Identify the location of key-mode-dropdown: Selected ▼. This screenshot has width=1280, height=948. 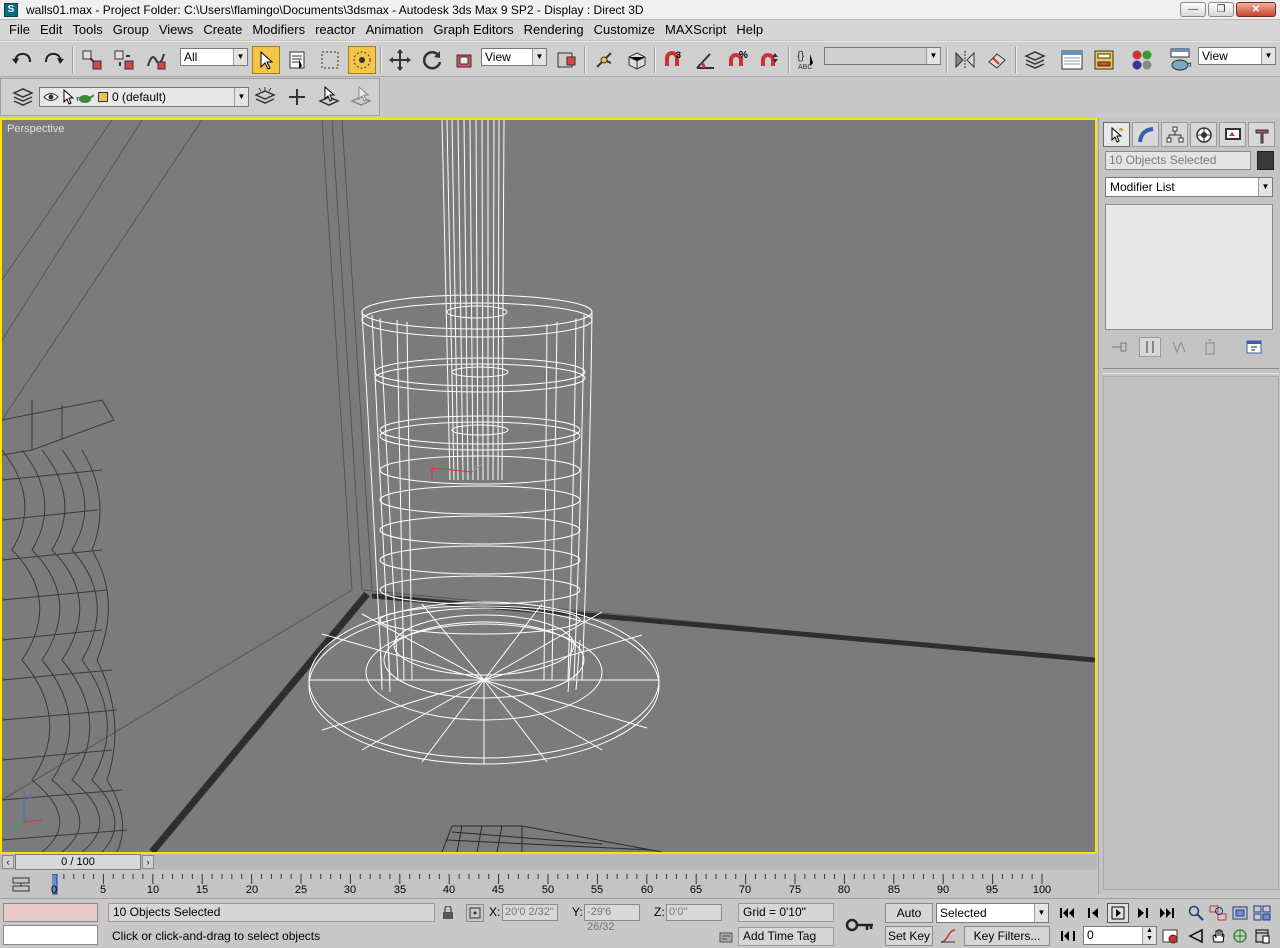
(992, 913).